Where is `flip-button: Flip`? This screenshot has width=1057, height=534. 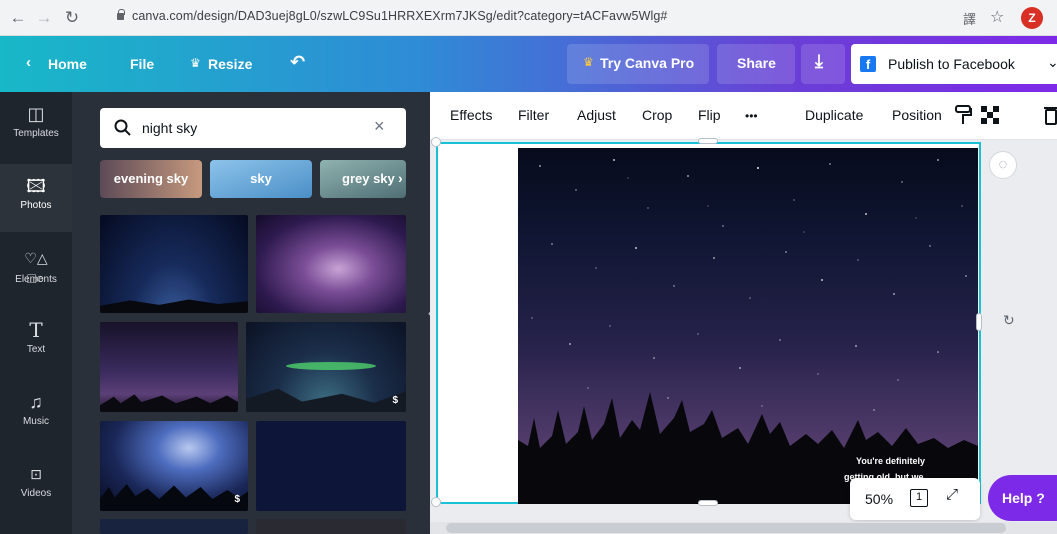
flip-button: Flip is located at coordinates (709, 115).